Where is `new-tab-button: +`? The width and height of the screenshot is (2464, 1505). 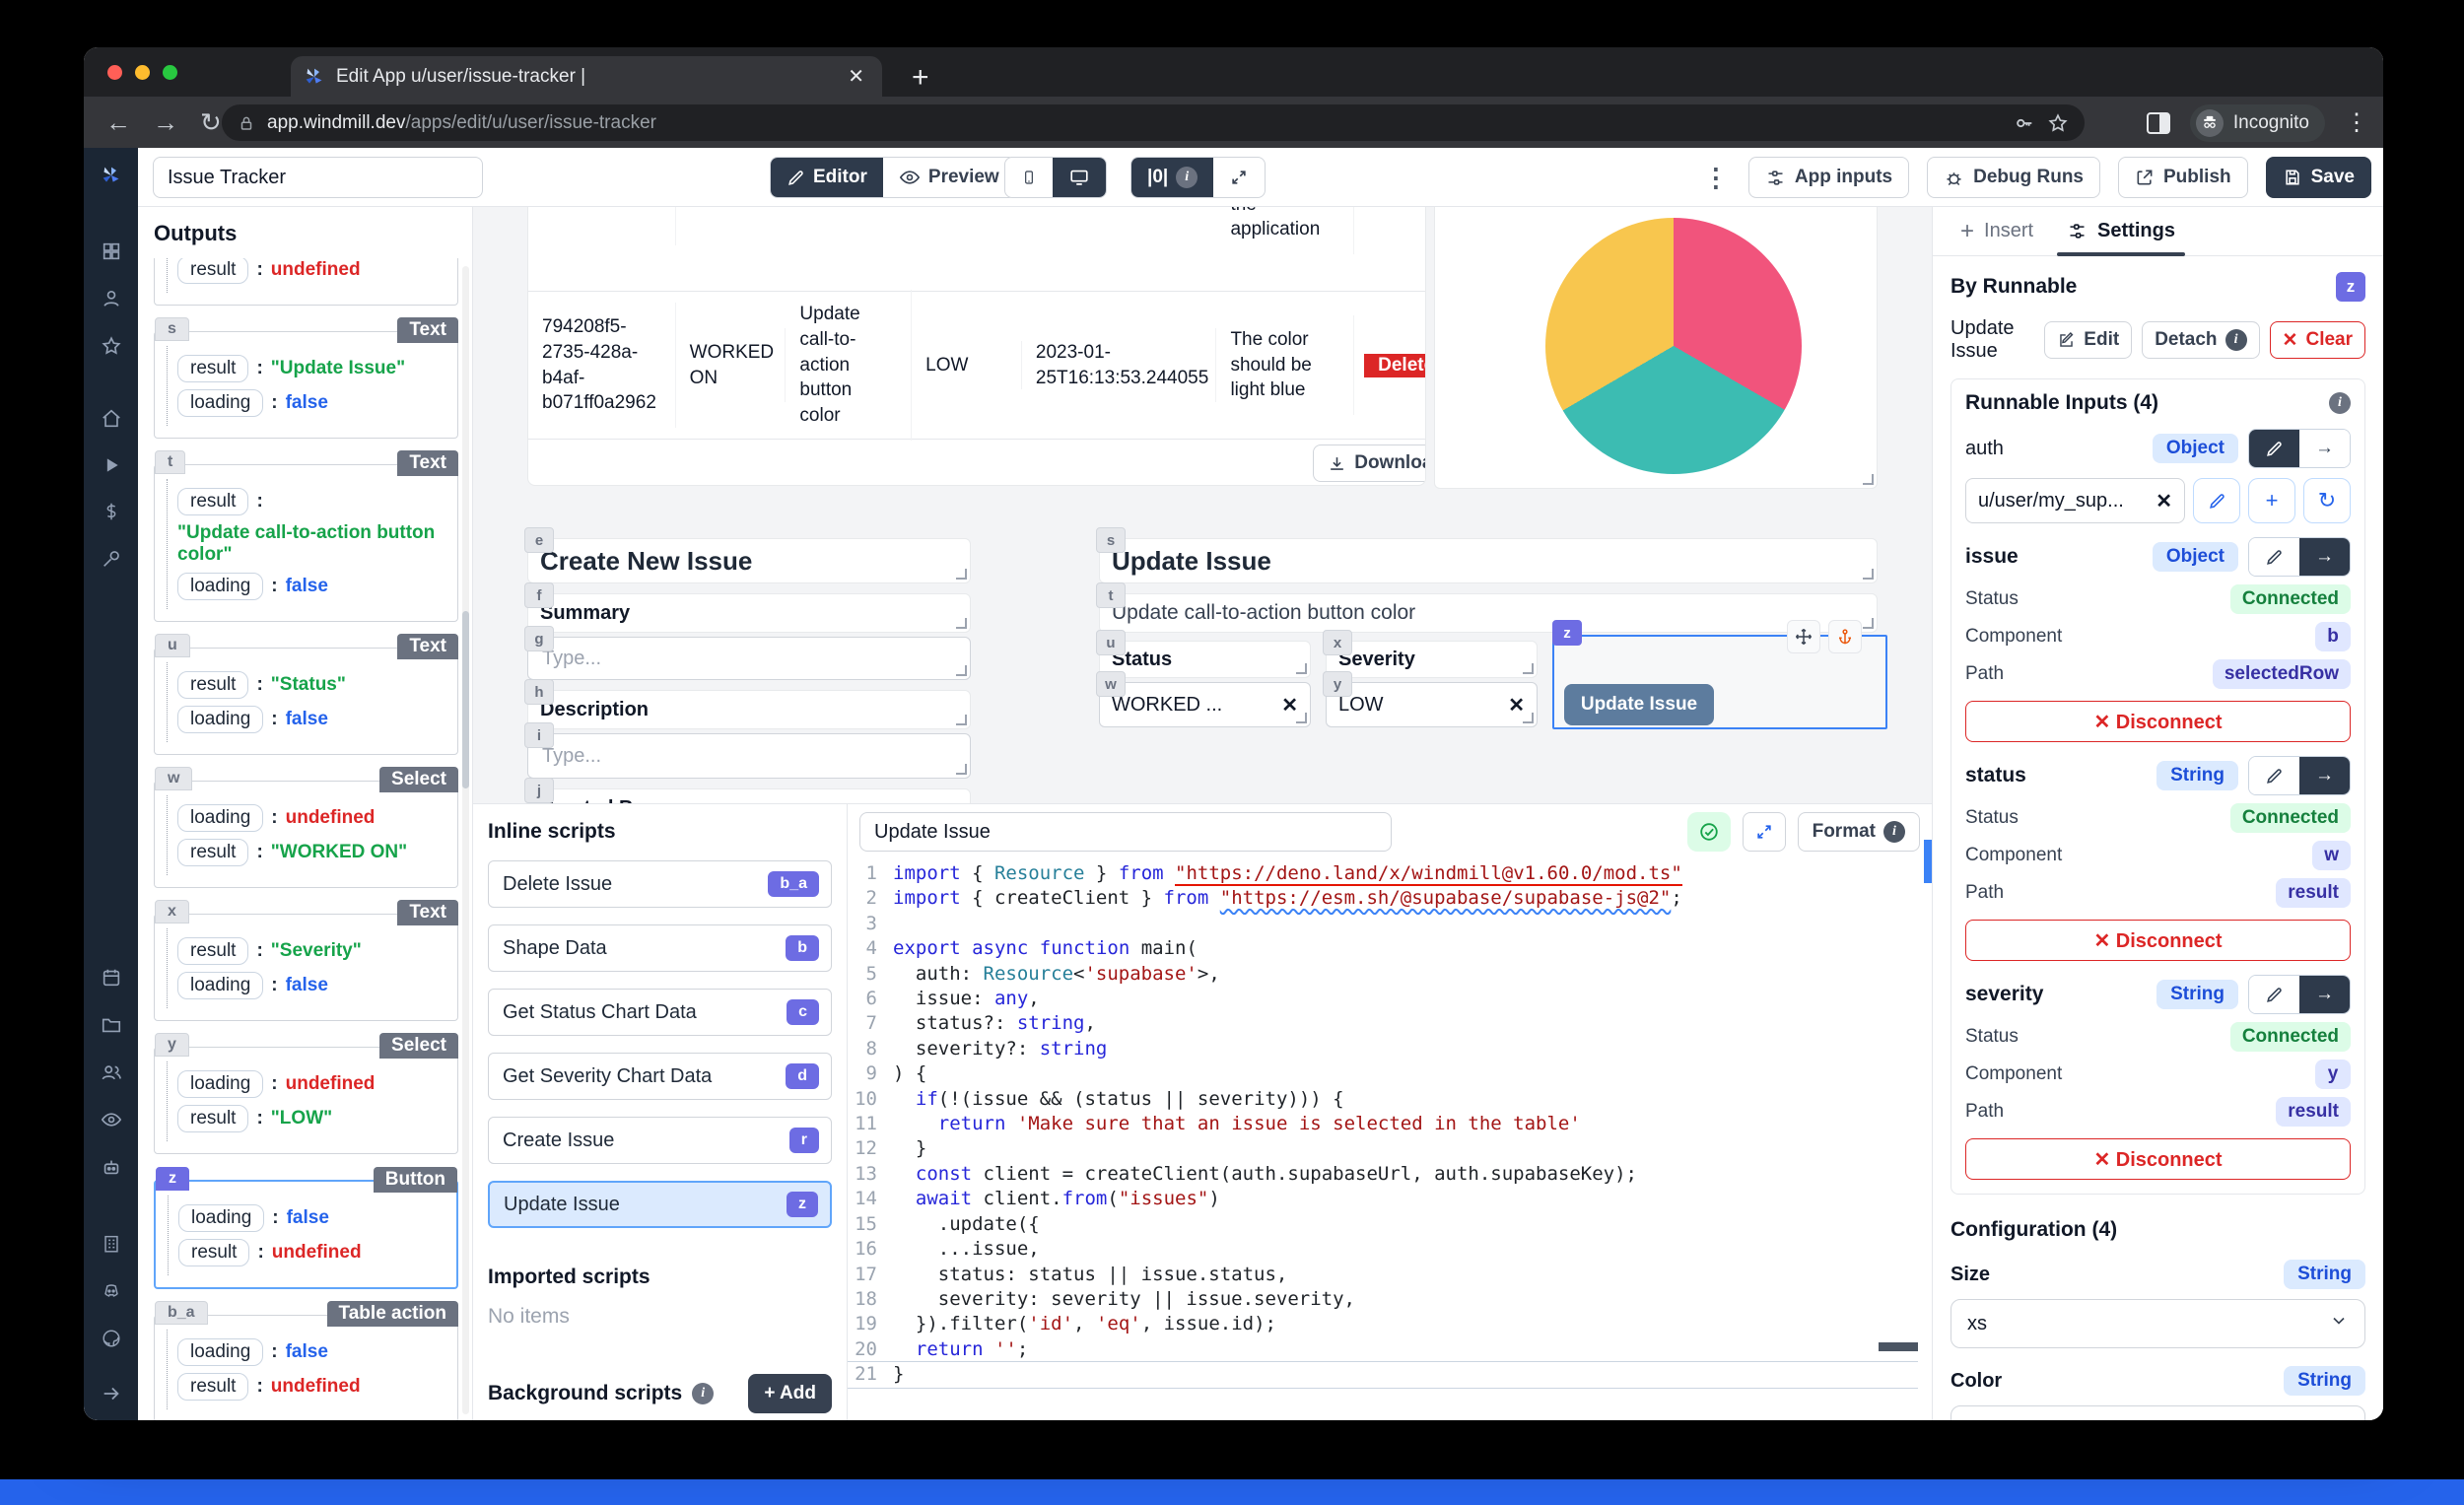 new-tab-button: + is located at coordinates (920, 78).